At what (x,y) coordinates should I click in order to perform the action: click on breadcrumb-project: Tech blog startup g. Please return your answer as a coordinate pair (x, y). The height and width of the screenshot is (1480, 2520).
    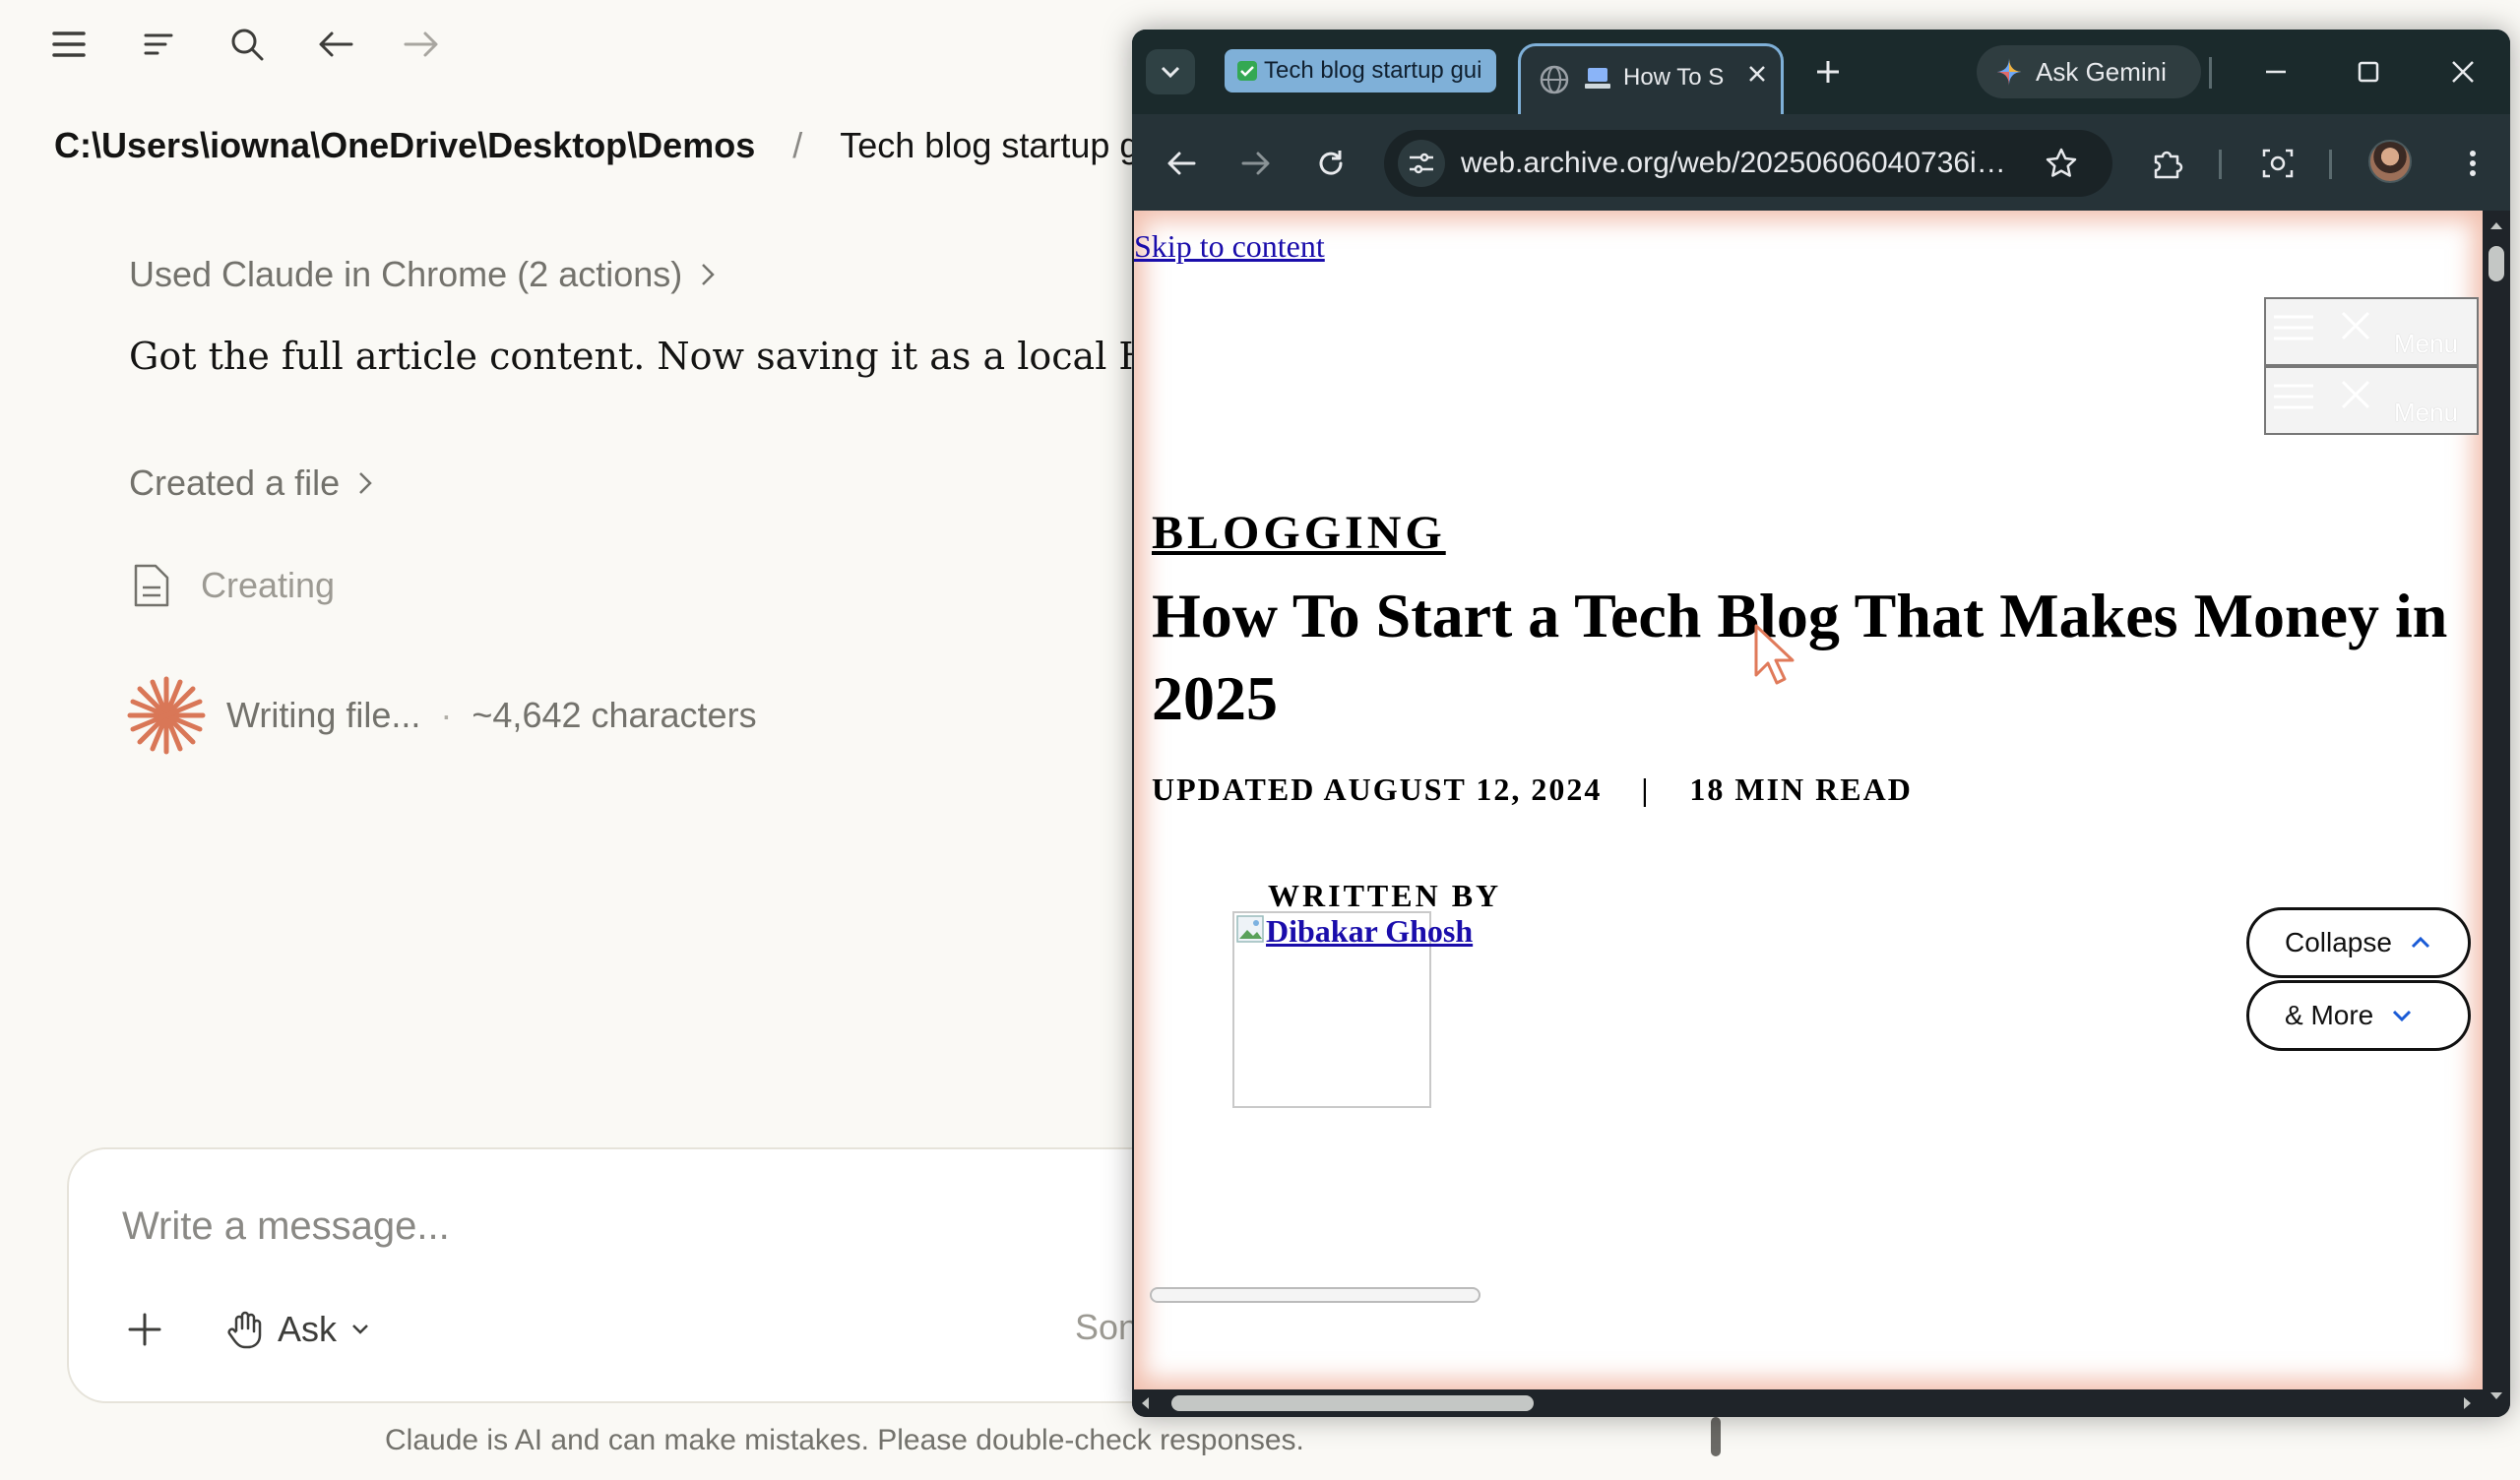
    Looking at the image, I should click on (989, 145).